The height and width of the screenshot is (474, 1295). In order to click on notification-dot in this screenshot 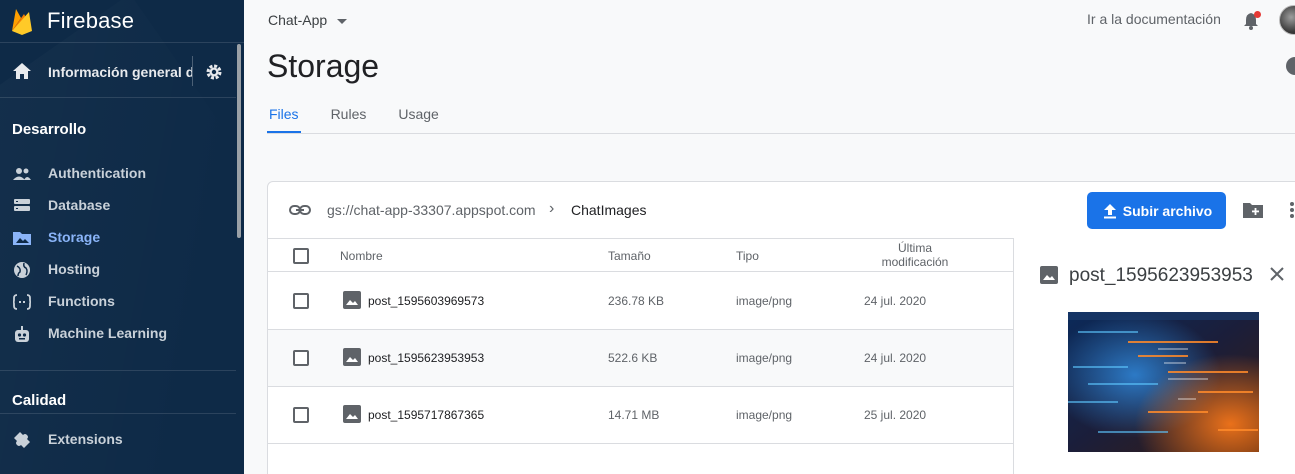, I will do `click(1257, 14)`.